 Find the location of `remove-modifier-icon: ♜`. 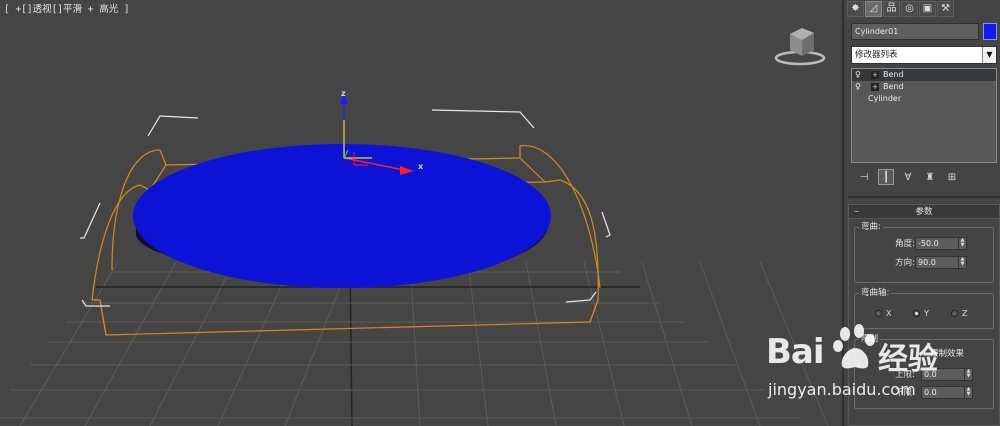

remove-modifier-icon: ♜ is located at coordinates (930, 177).